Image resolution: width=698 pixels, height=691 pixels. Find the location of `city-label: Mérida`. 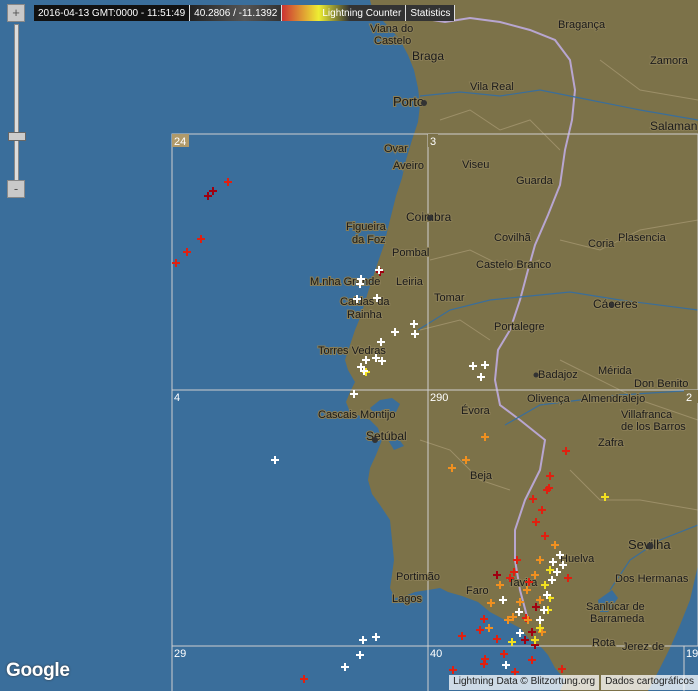

city-label: Mérida is located at coordinates (615, 371).